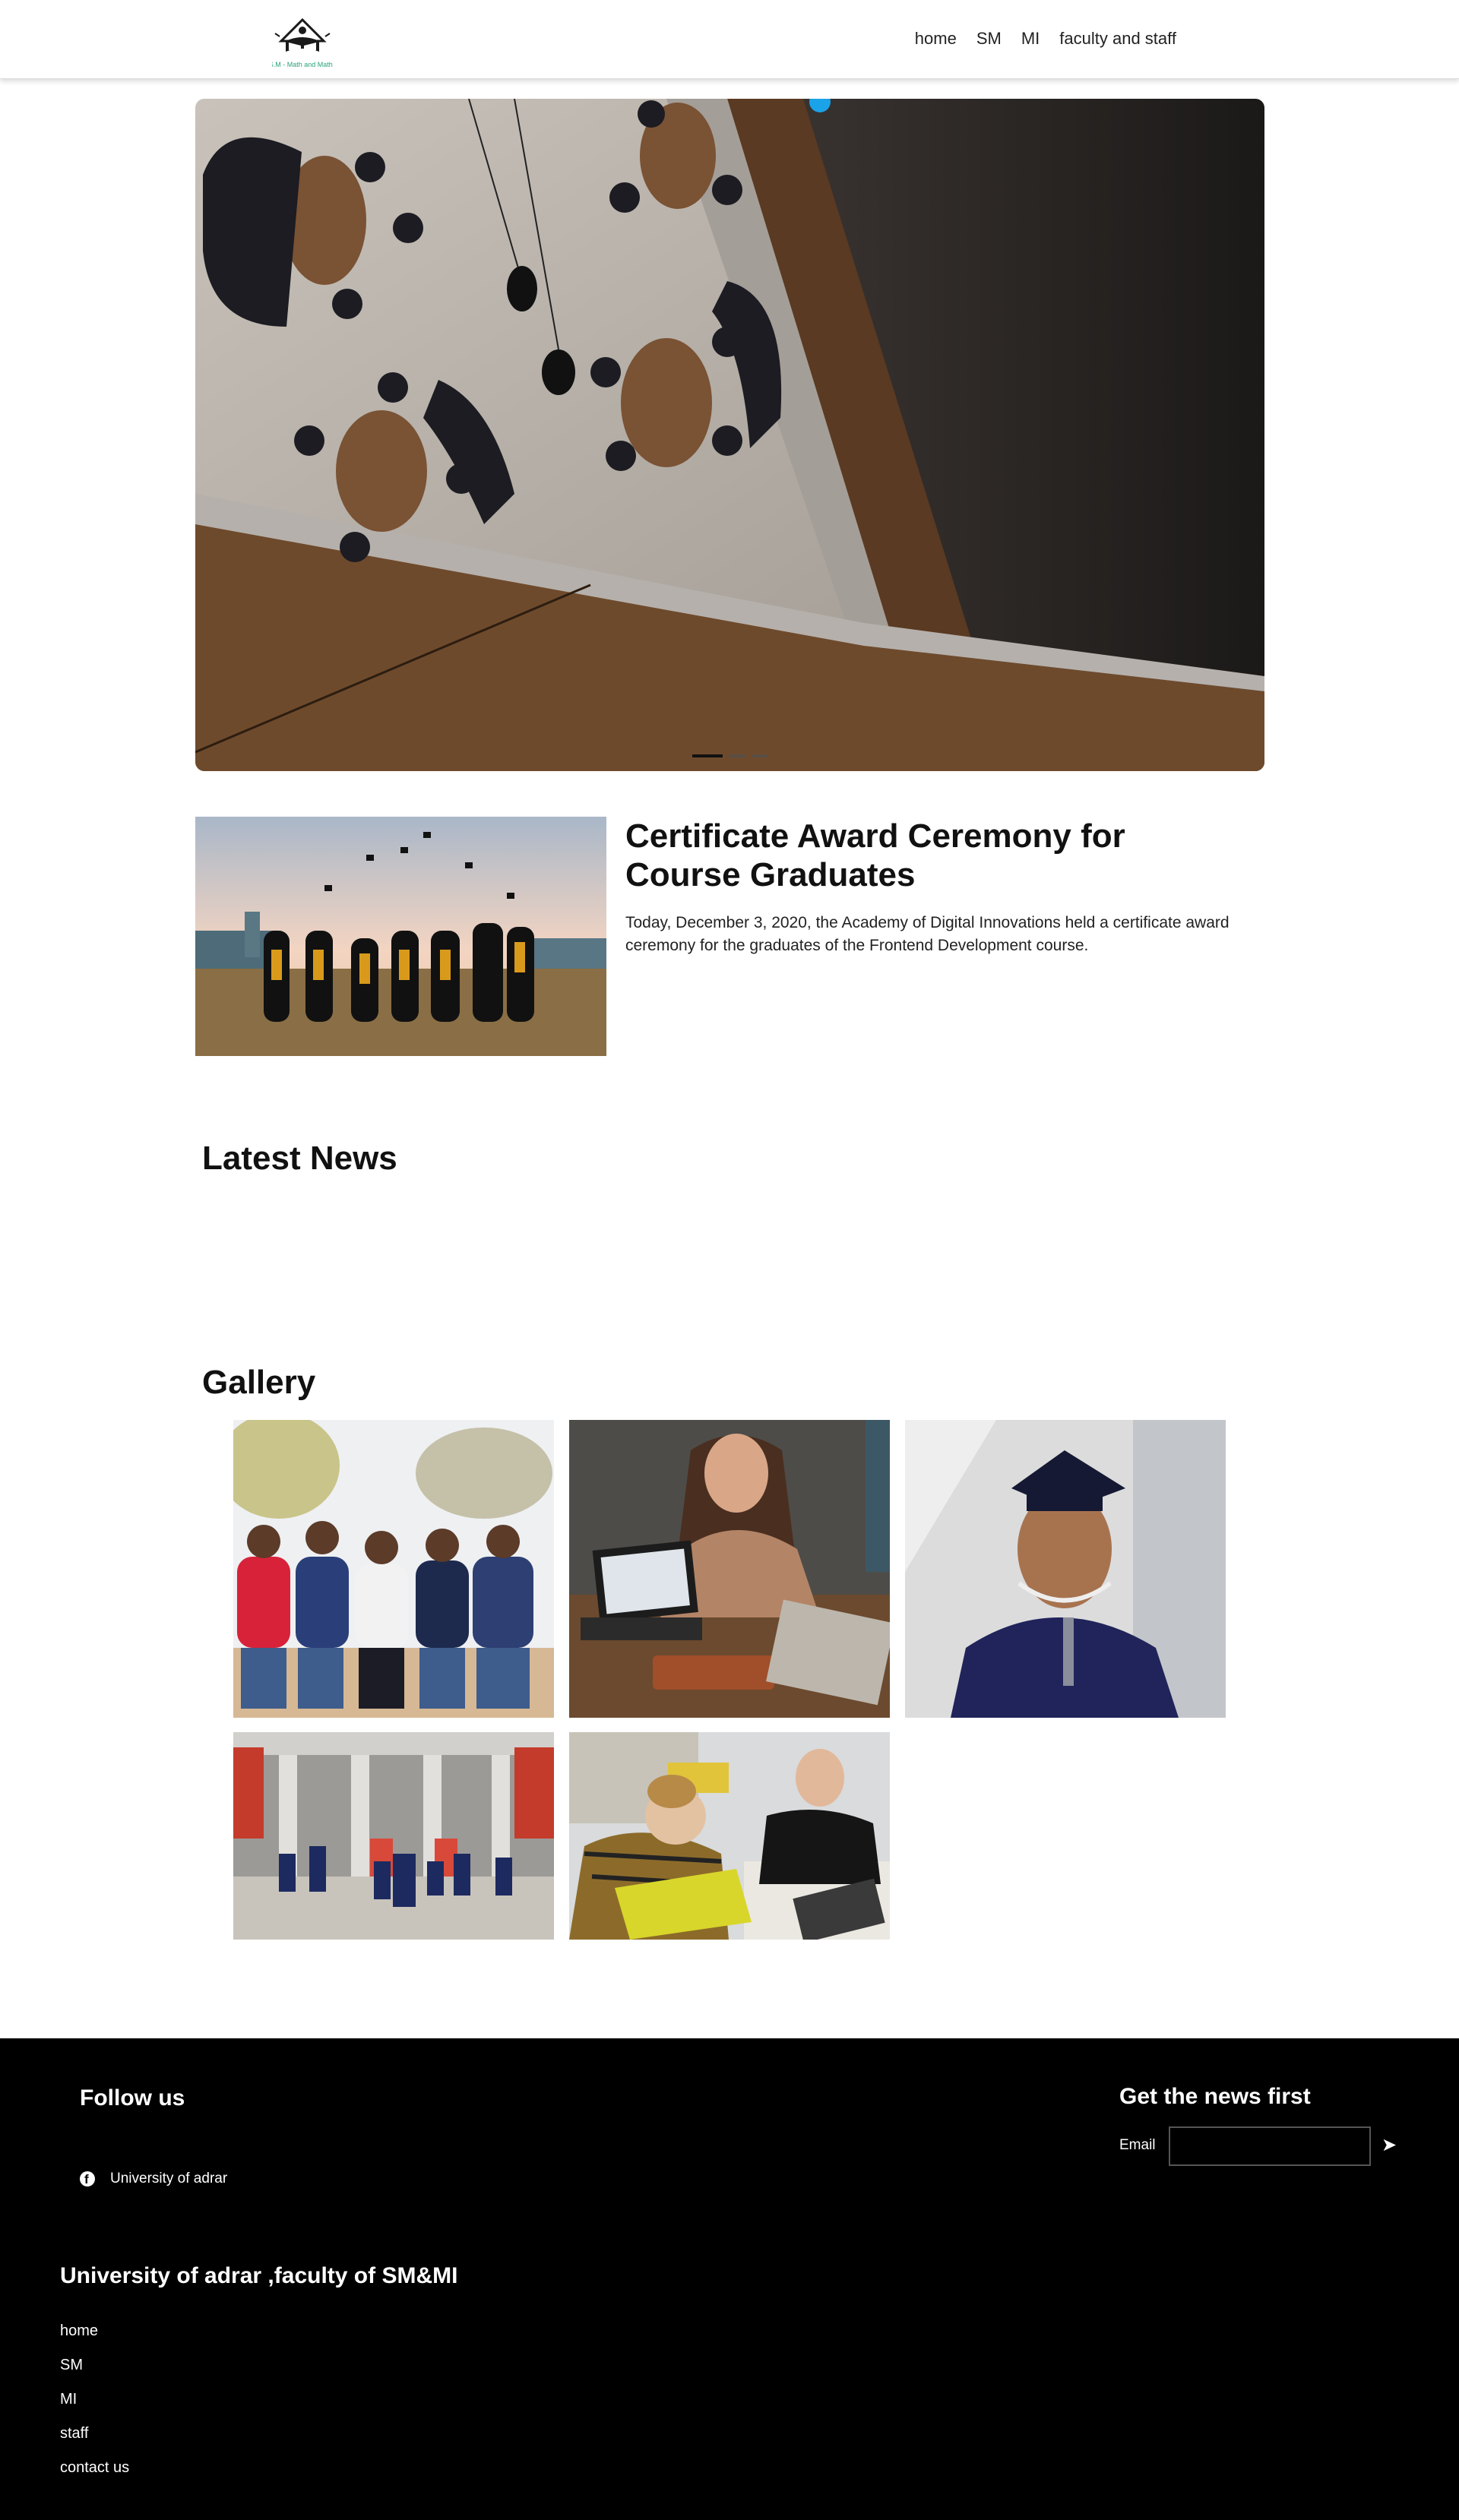  What do you see at coordinates (94, 2434) in the screenshot?
I see `footer-link-staff: staff` at bounding box center [94, 2434].